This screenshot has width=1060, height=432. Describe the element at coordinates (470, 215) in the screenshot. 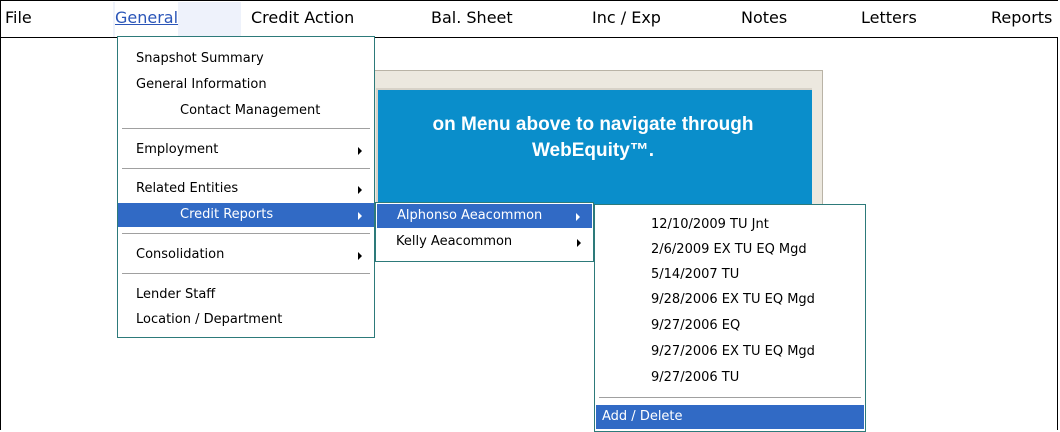

I see `menu-item-label: Alphonso Aeacommon` at that location.